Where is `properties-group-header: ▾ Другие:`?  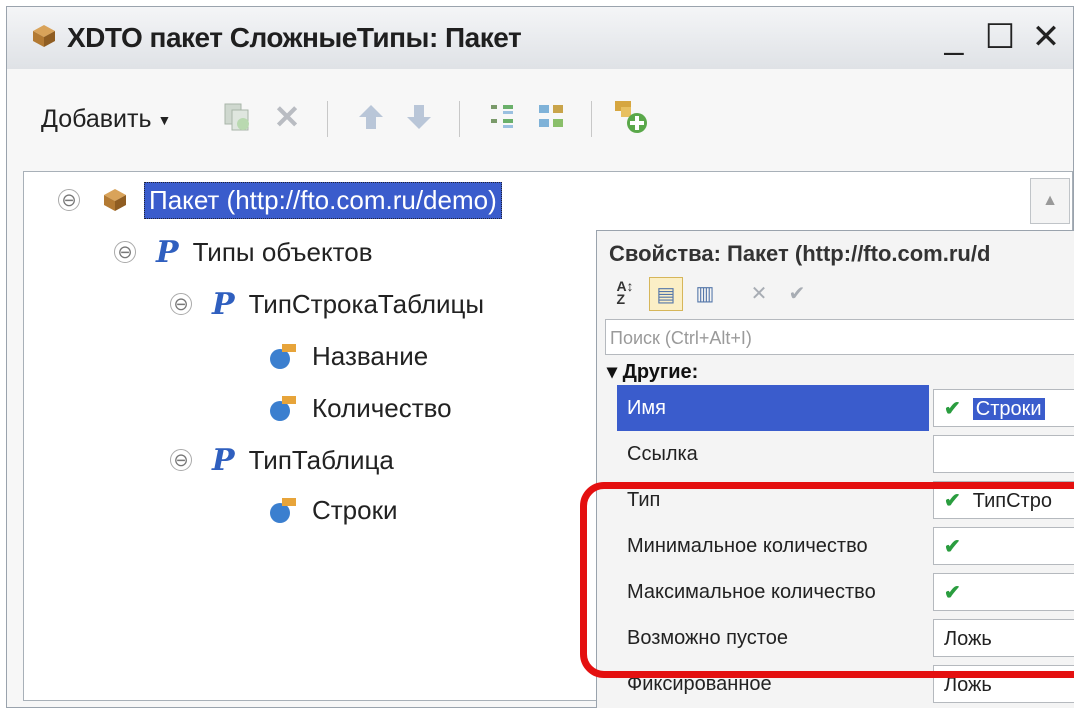
properties-group-header: ▾ Другие: is located at coordinates (652, 371).